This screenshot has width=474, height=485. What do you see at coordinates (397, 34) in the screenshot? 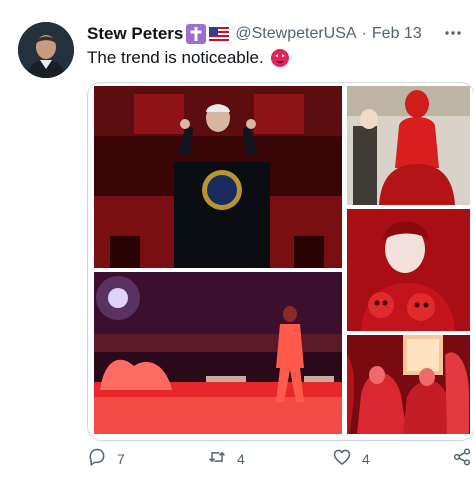
I see `tweet-date: Feb 13` at bounding box center [397, 34].